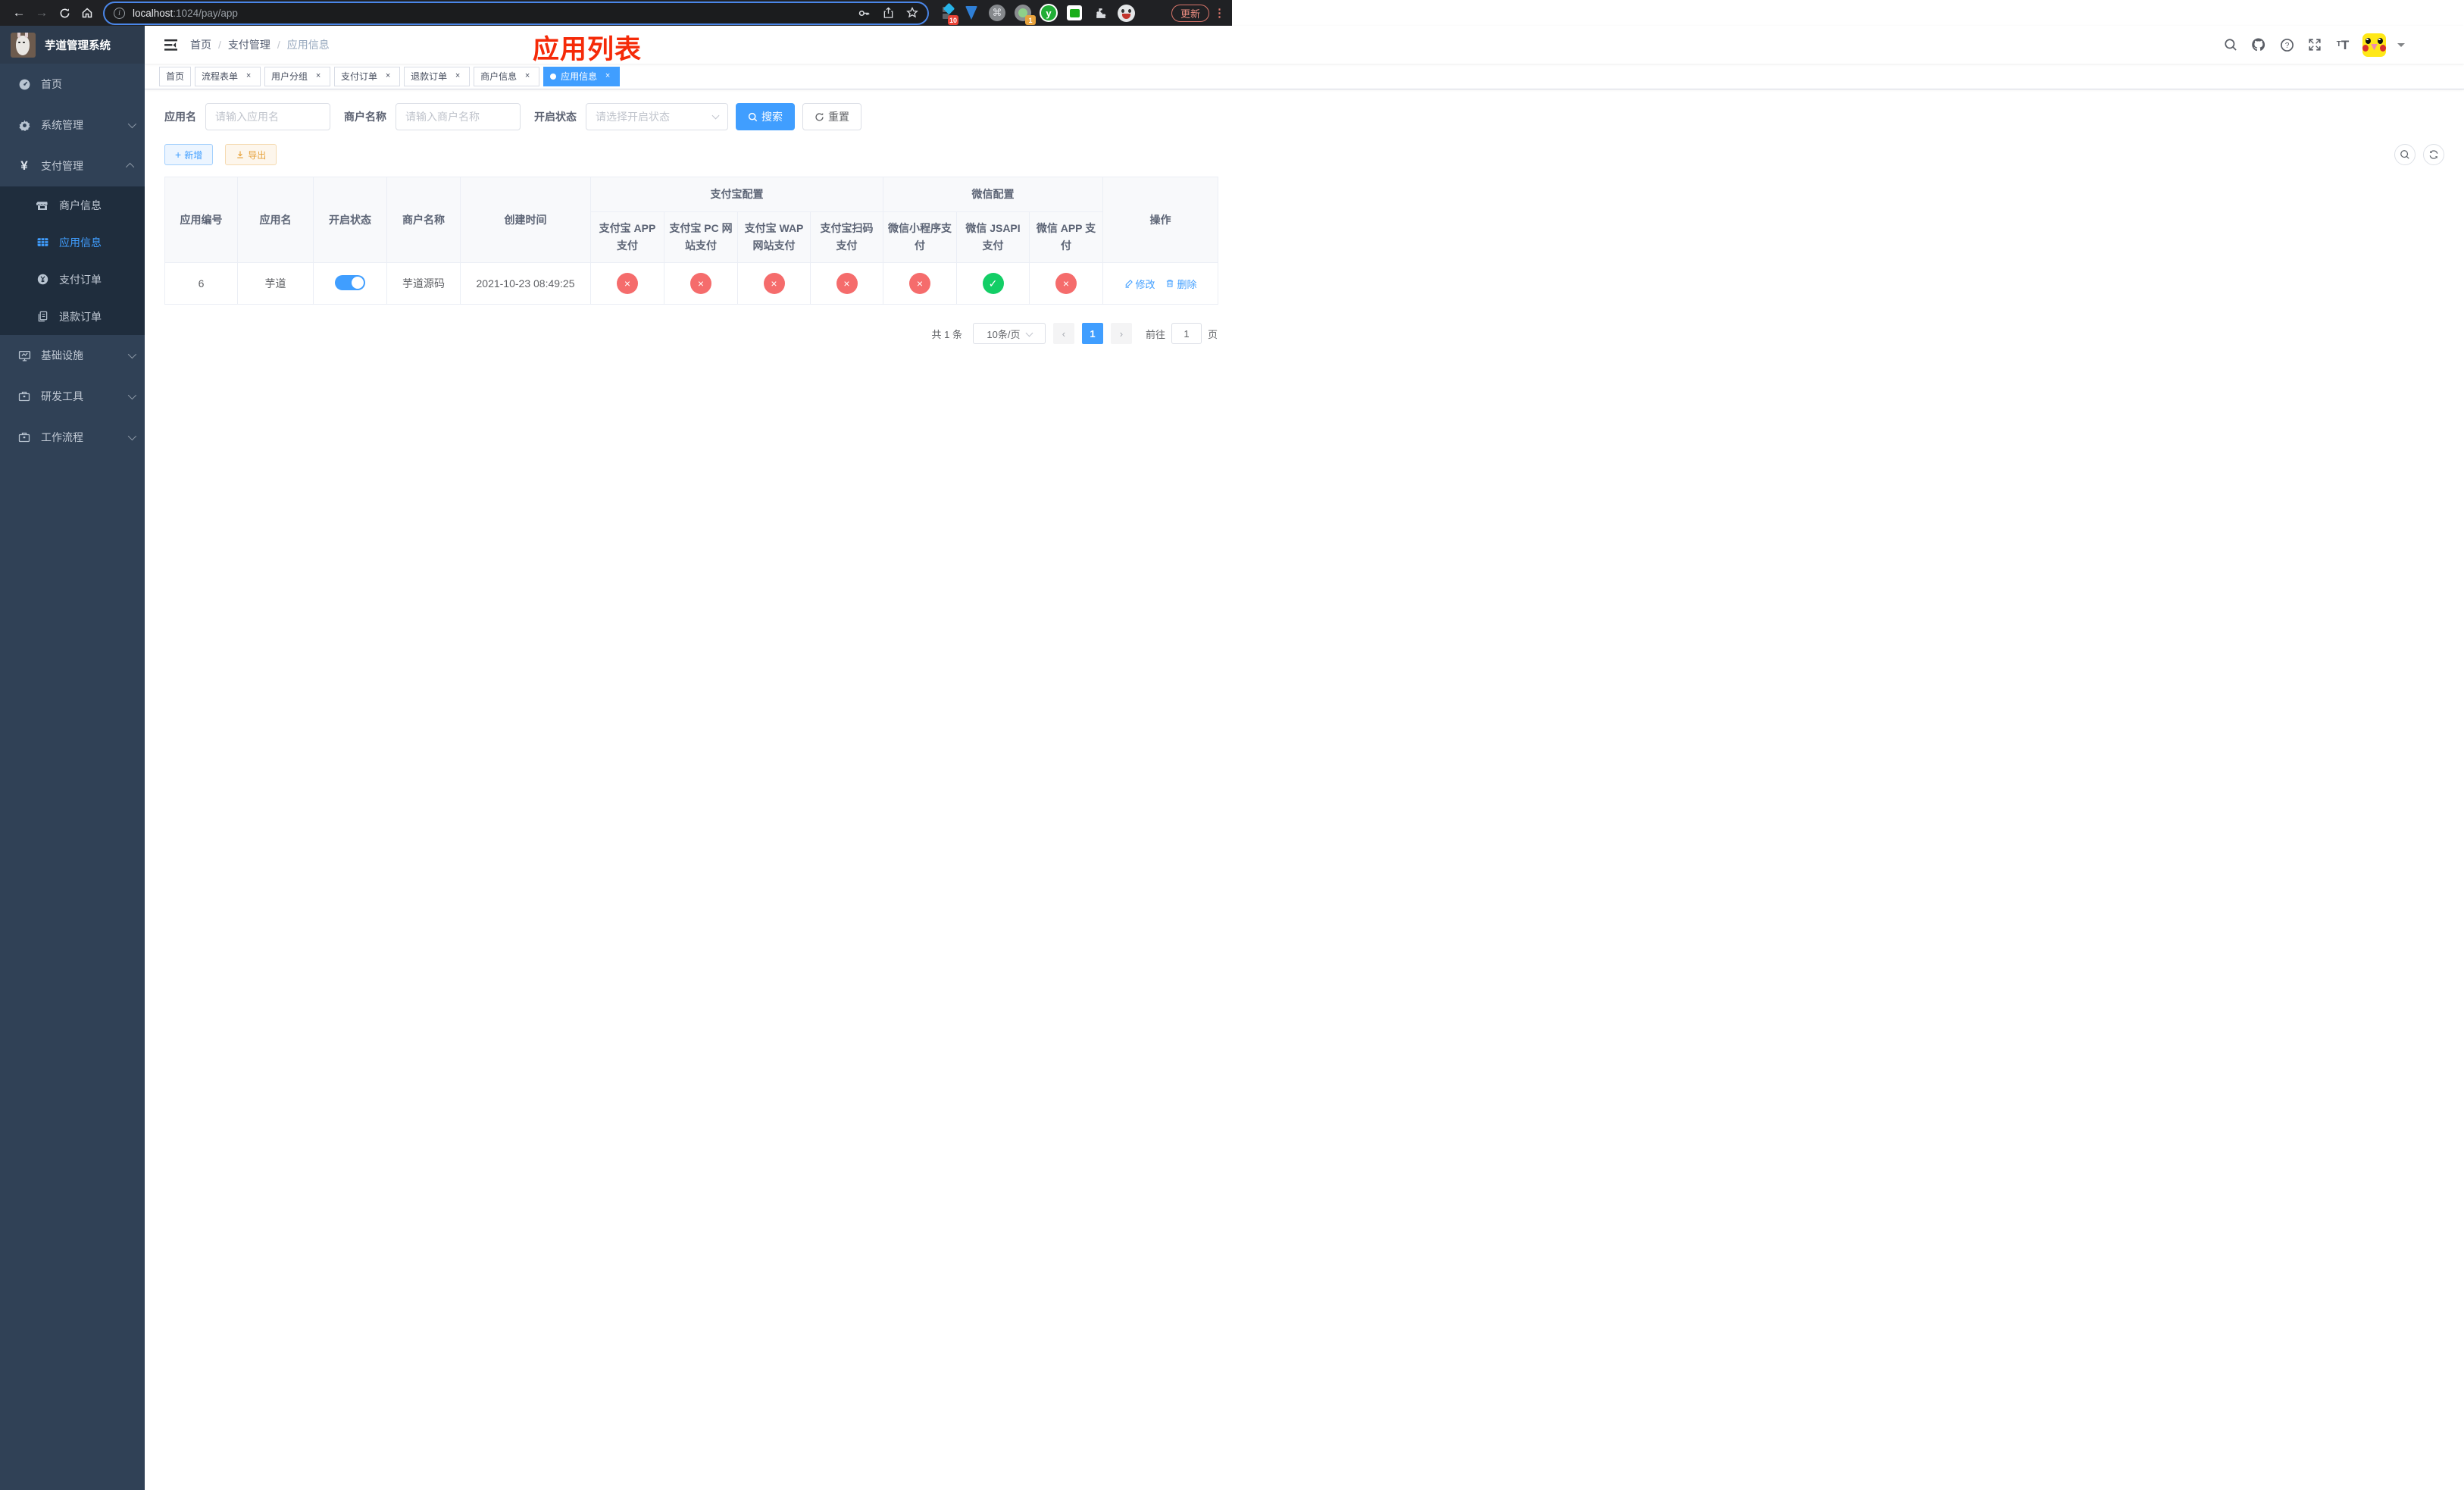  I want to click on forward-icon: →, so click(41, 13).